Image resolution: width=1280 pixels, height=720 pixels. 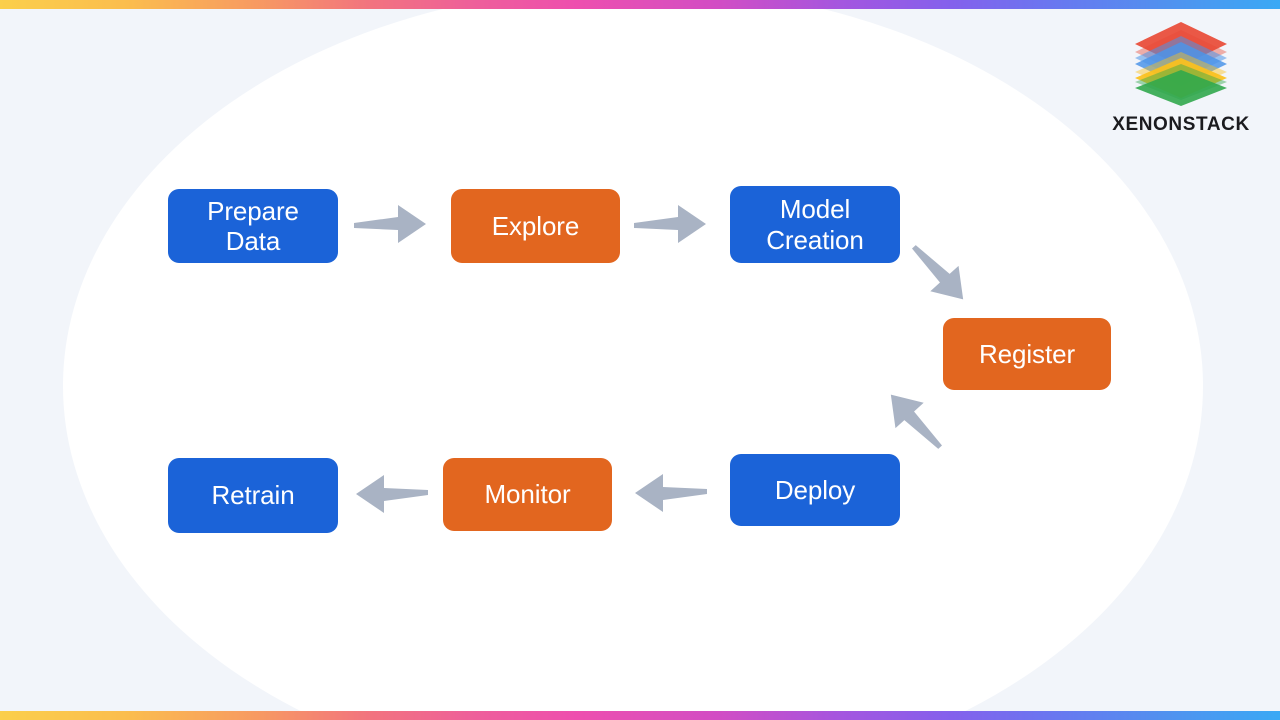 I want to click on brand-name: XENONSTACK, so click(x=1181, y=124).